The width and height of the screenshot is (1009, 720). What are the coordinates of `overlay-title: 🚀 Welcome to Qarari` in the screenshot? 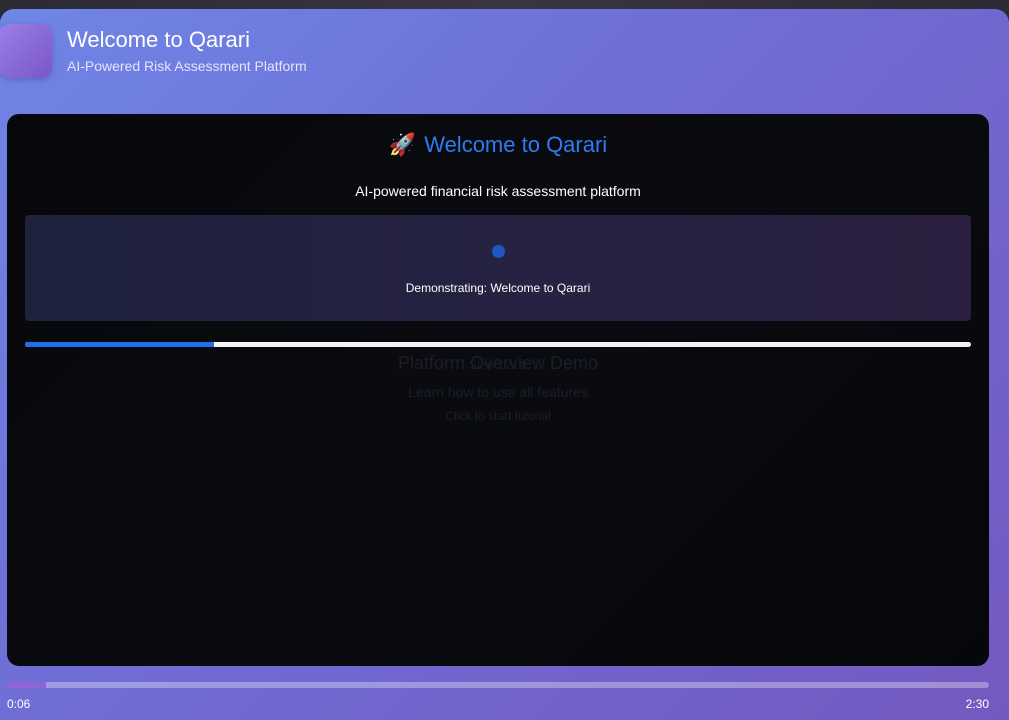 It's located at (498, 145).